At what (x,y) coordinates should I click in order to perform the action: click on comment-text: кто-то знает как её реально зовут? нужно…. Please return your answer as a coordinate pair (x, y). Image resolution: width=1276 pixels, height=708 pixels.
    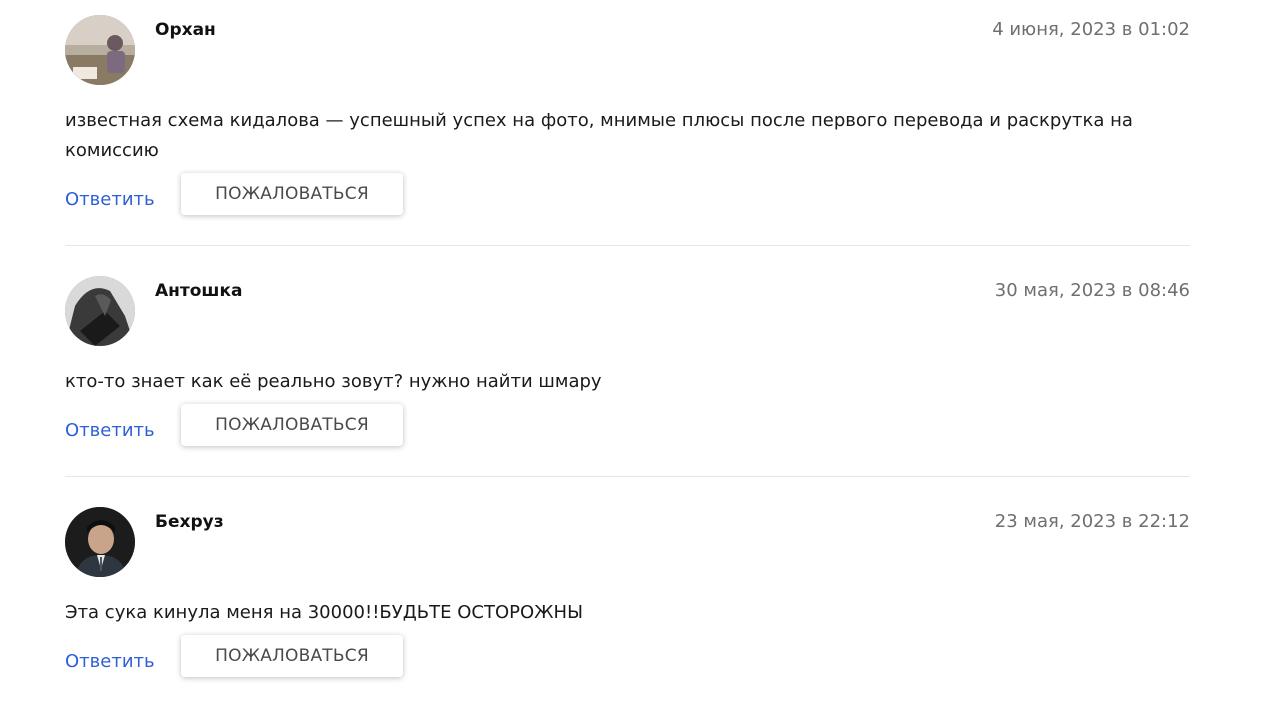
    Looking at the image, I should click on (333, 381).